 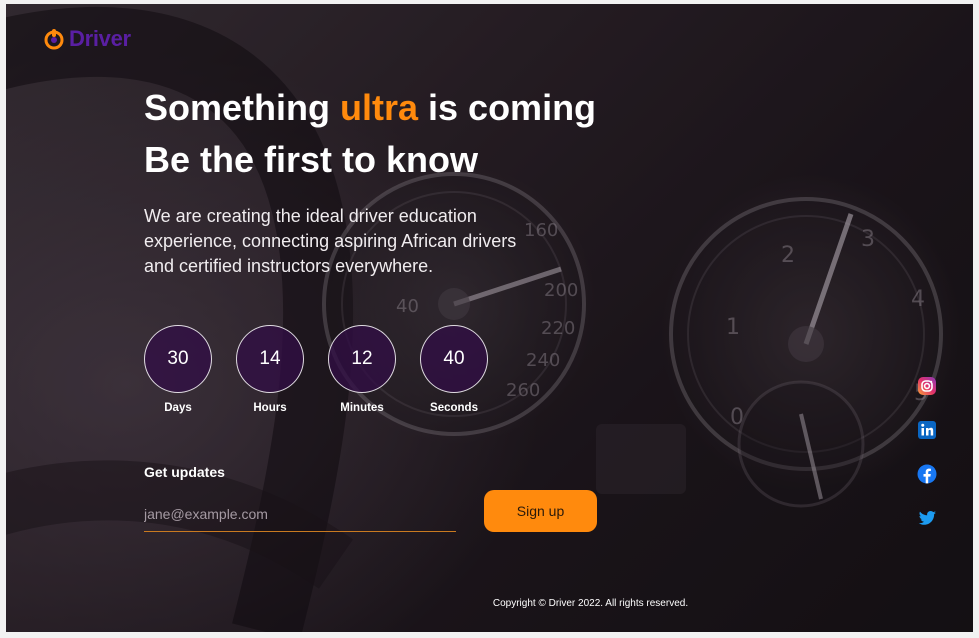 I want to click on headline-line-2: Be the first to know, so click(x=311, y=159).